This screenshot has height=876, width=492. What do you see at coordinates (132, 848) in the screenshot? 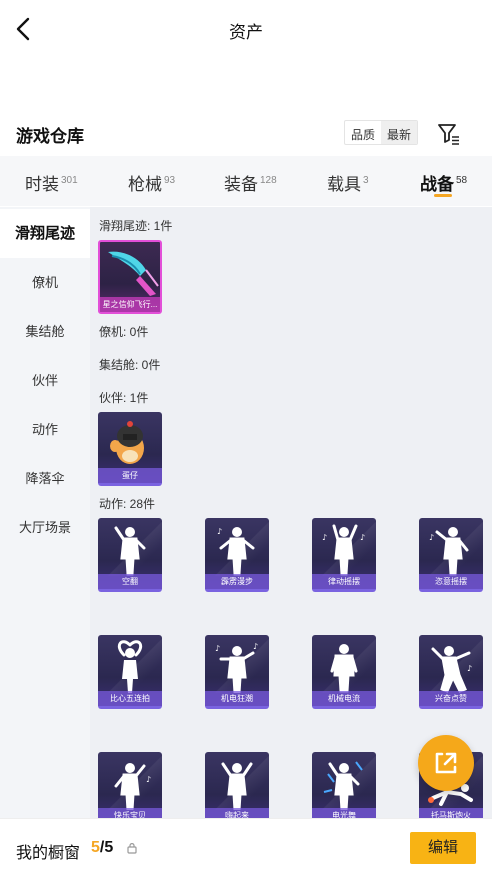
I see `lock-icon` at bounding box center [132, 848].